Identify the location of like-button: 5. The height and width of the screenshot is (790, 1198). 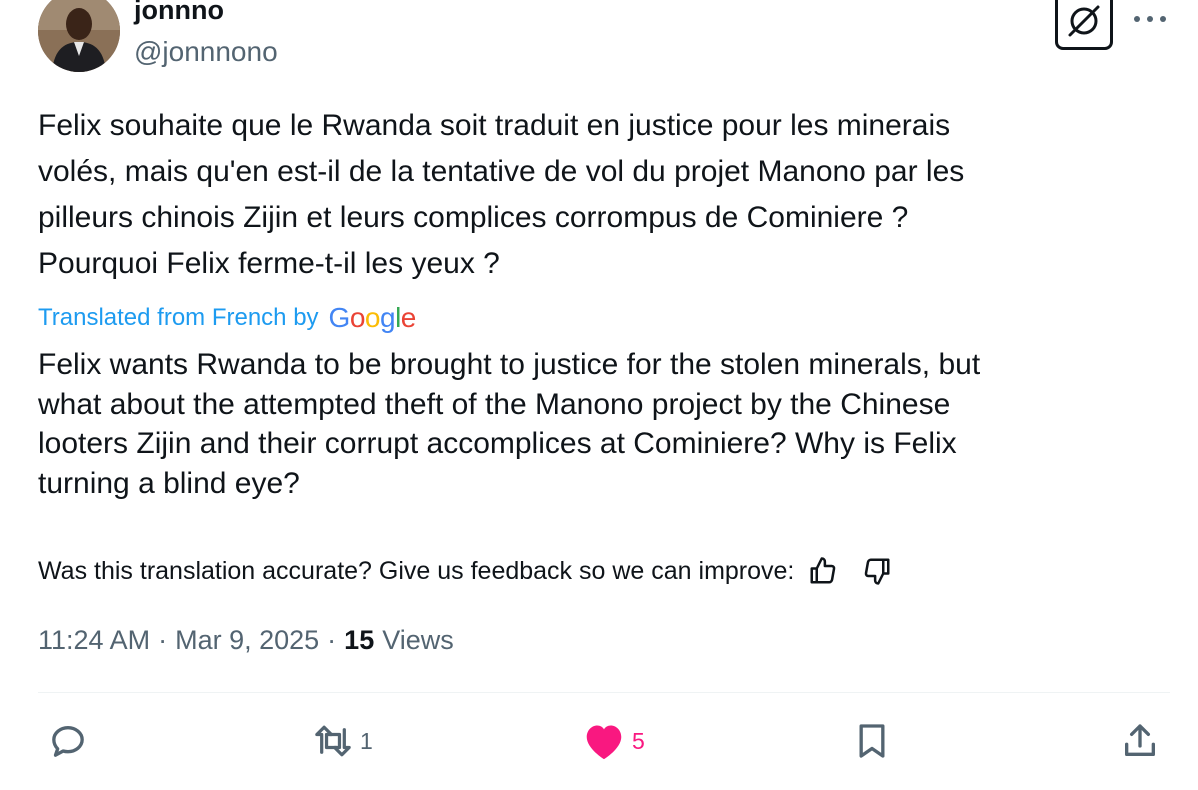
(613, 741).